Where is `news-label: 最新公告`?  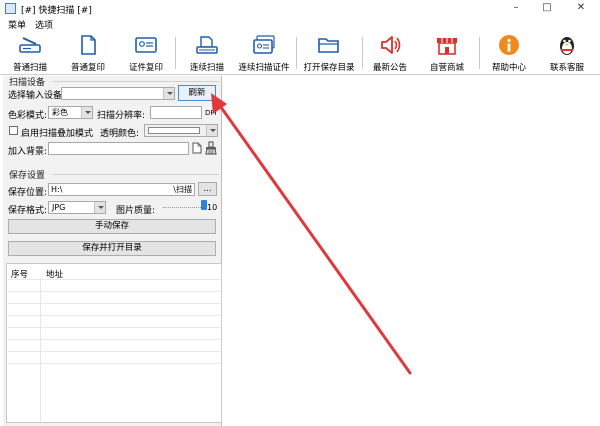 news-label: 最新公告 is located at coordinates (389, 68).